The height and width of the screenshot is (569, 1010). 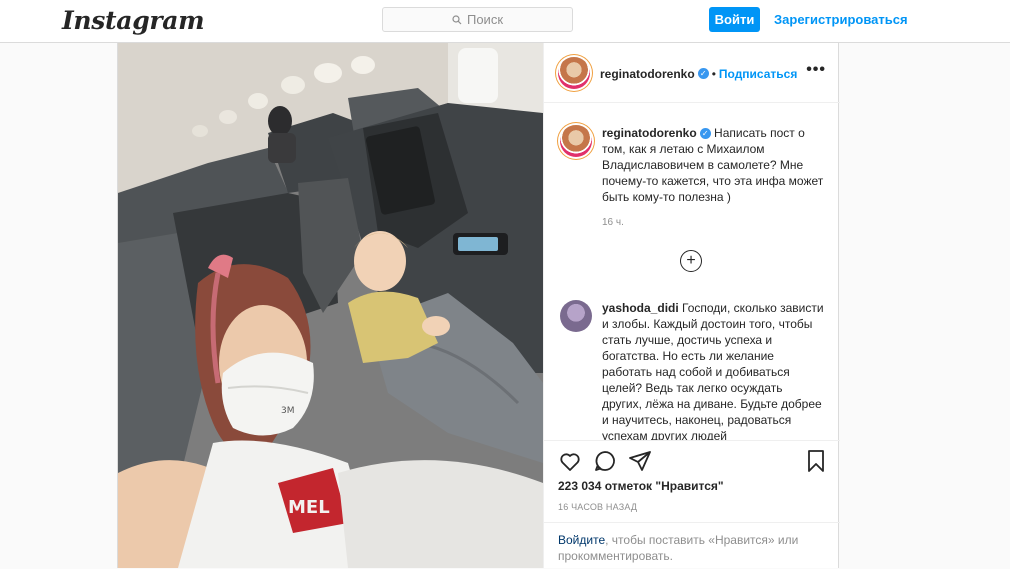 What do you see at coordinates (574, 73) in the screenshot?
I see `author-avatar` at bounding box center [574, 73].